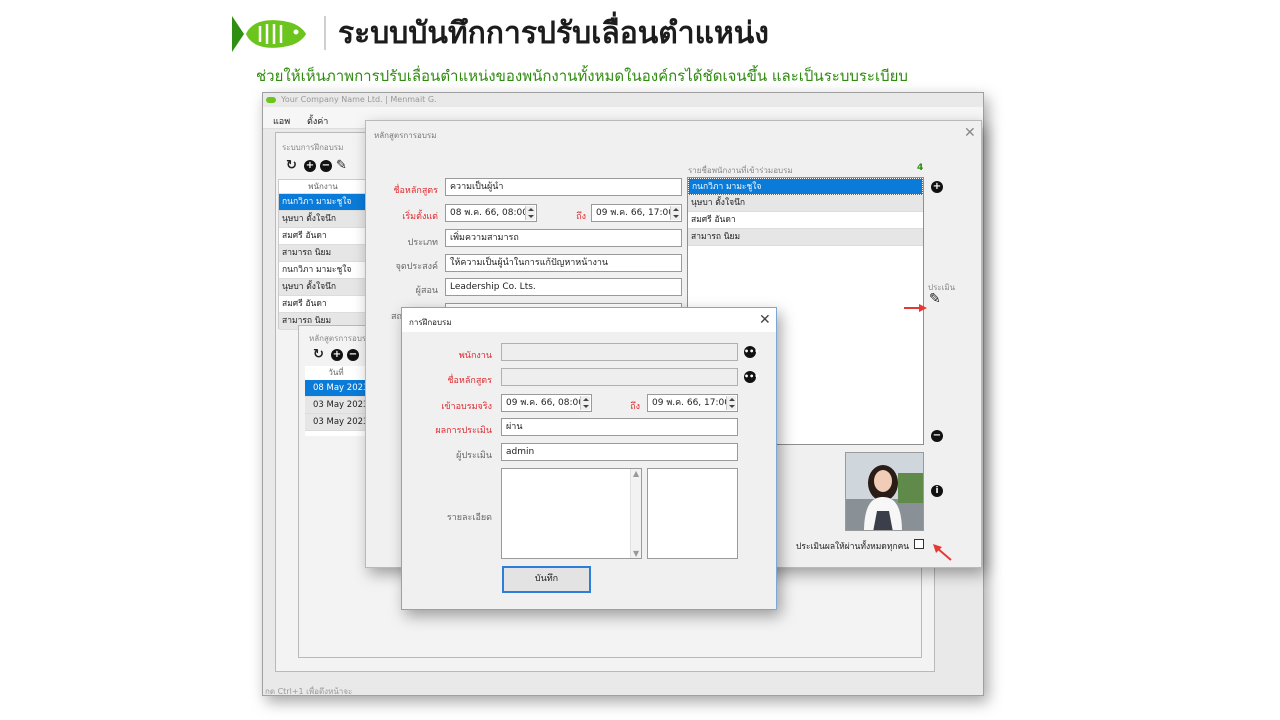 The width and height of the screenshot is (1280, 720). What do you see at coordinates (553, 33) in the screenshot?
I see `page-title: ระบบบันทึกการปรับเลื่อนตำแหน่ง` at bounding box center [553, 33].